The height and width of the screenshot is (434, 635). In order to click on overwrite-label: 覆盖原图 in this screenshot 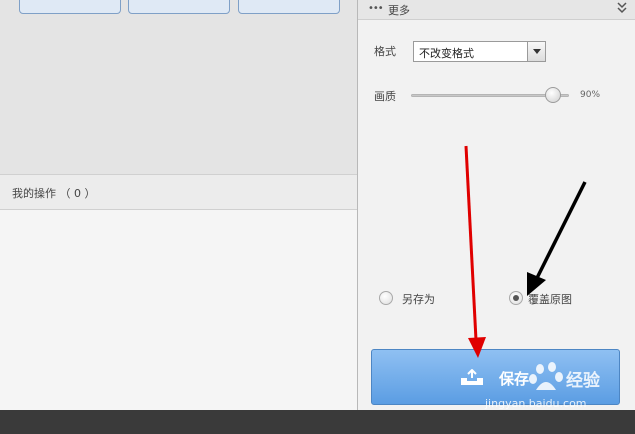, I will do `click(550, 299)`.